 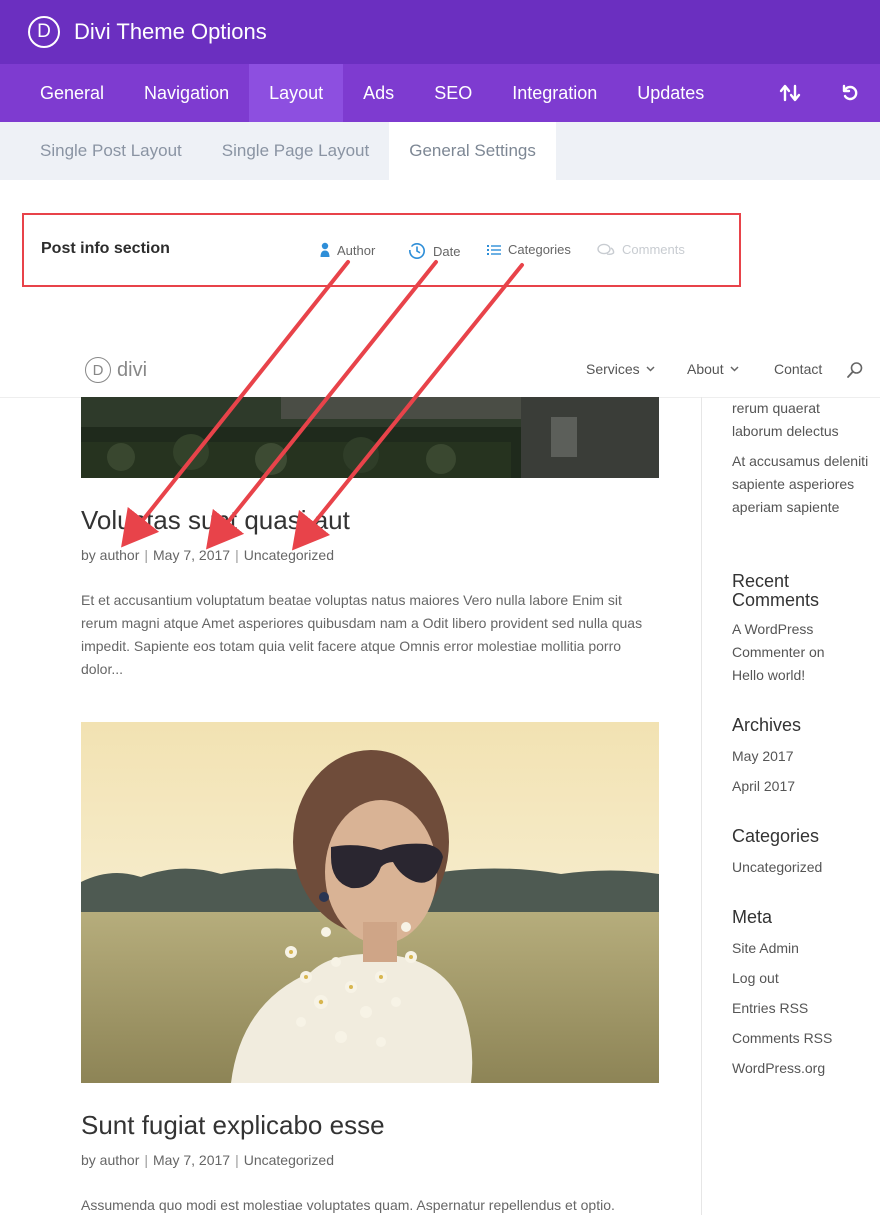 I want to click on subtab-single-post-layout: Single Post Layout, so click(x=101, y=151).